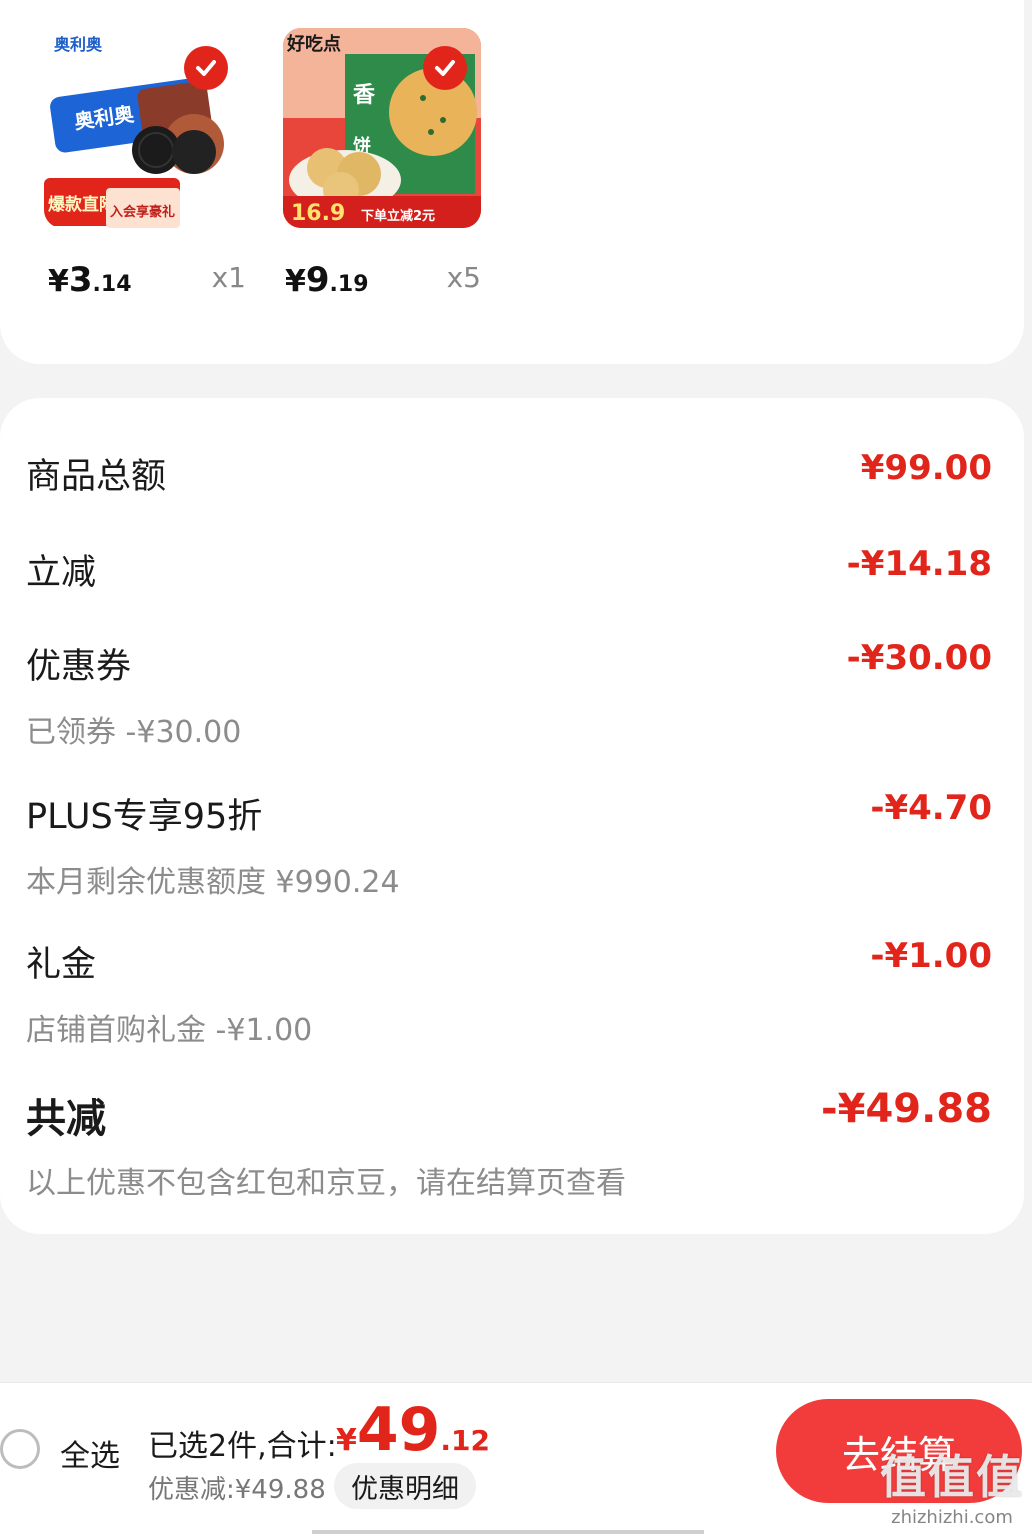 Image resolution: width=1032 pixels, height=1534 pixels. What do you see at coordinates (346, 1440) in the screenshot?
I see `total-currency: ¥` at bounding box center [346, 1440].